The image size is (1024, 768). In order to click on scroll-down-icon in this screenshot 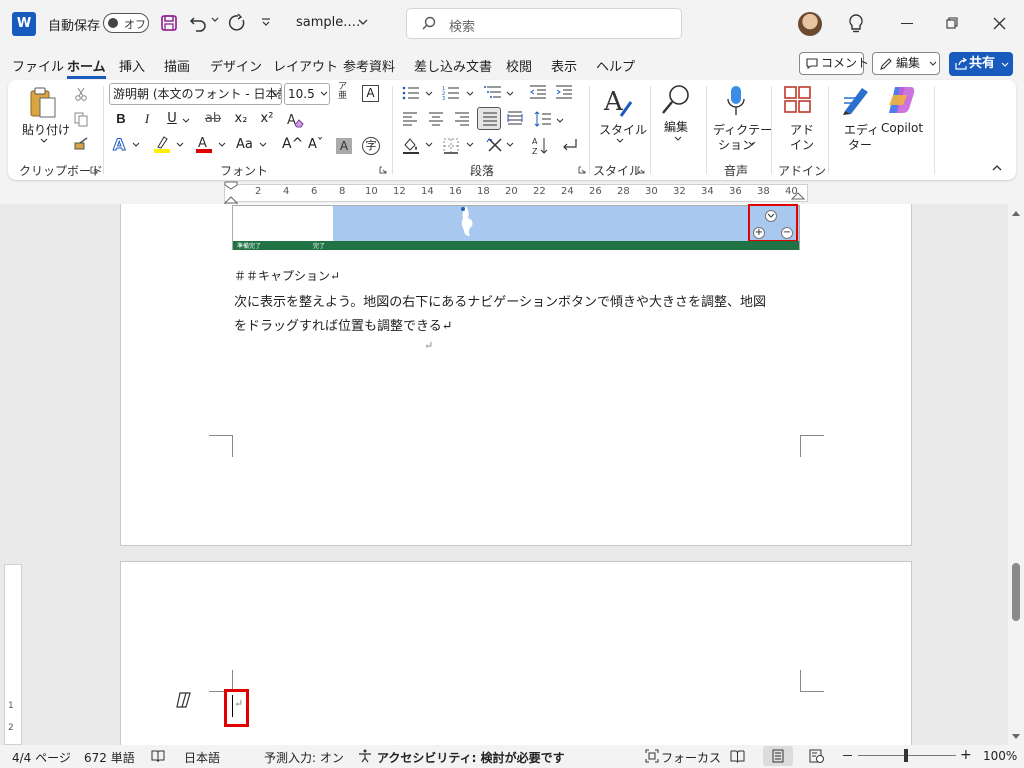, I will do `click(1016, 737)`.